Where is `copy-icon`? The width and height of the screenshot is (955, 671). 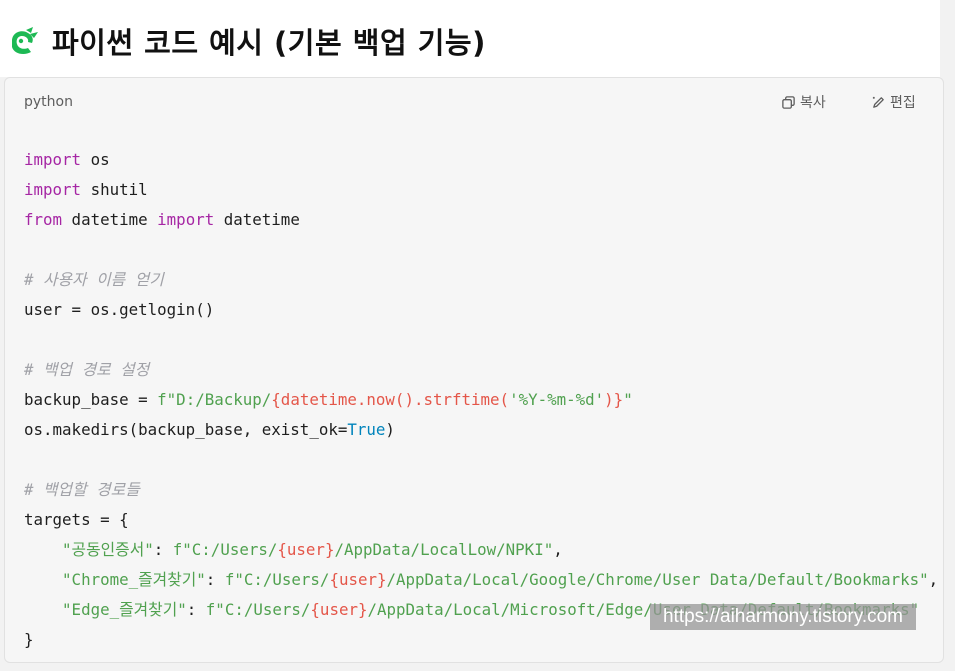
copy-icon is located at coordinates (788, 102).